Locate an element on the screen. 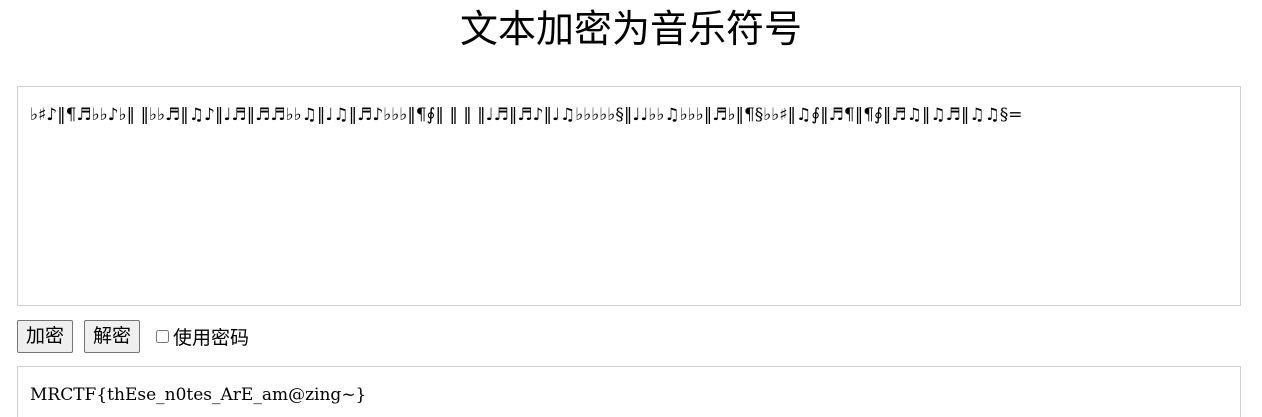  decrypt-button: 解密 is located at coordinates (112, 336).